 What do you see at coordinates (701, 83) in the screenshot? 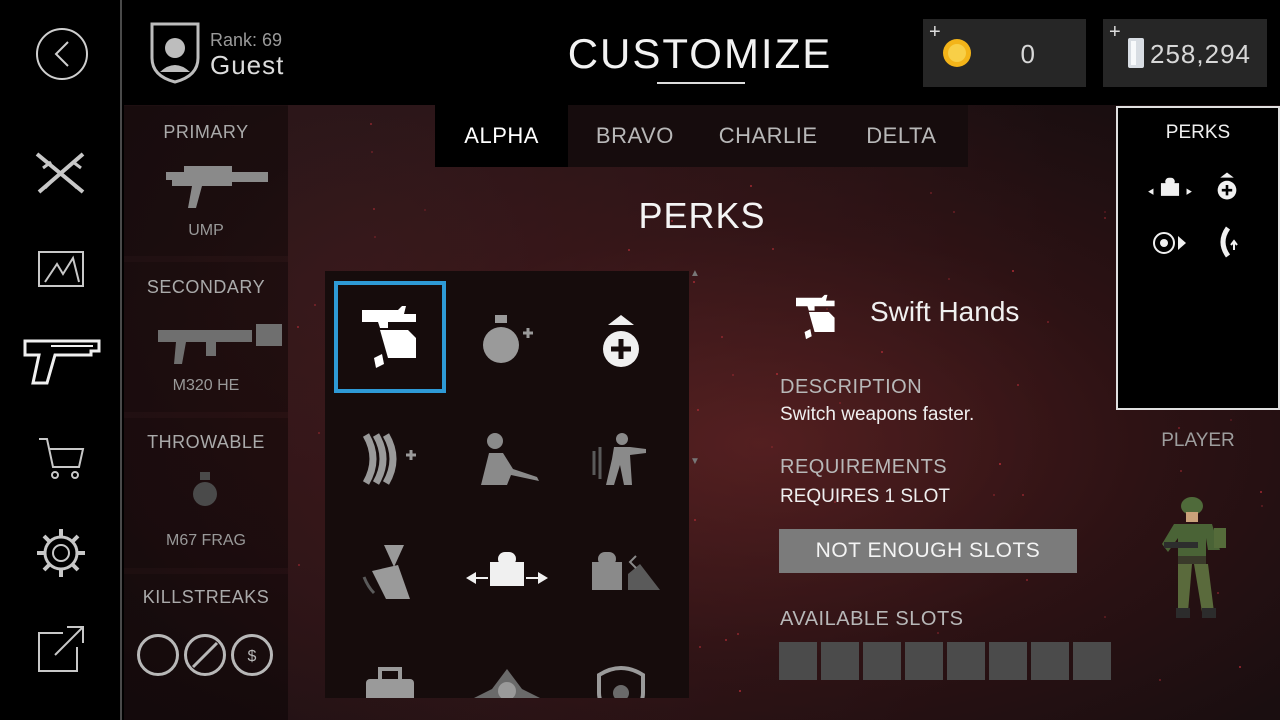
I see `title-underline` at bounding box center [701, 83].